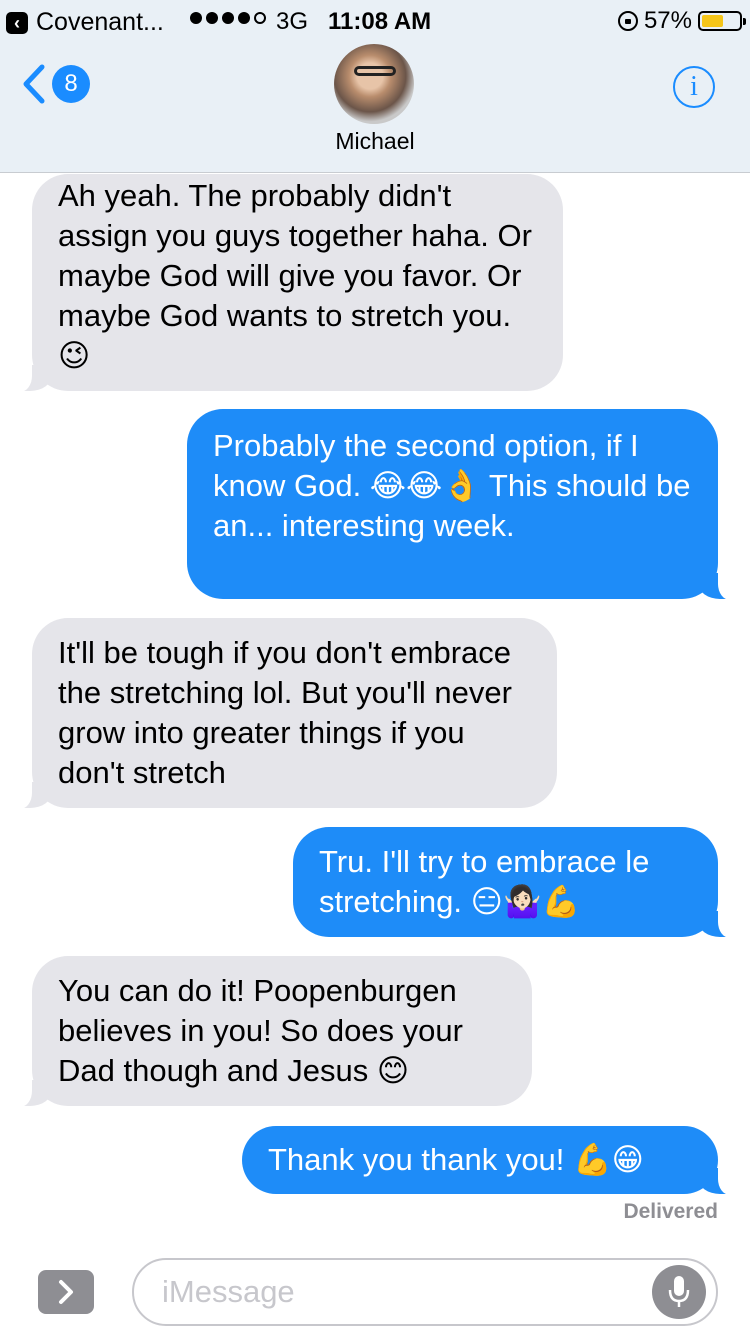  Describe the element at coordinates (228, 18) in the screenshot. I see `signal-strength-icon` at that location.